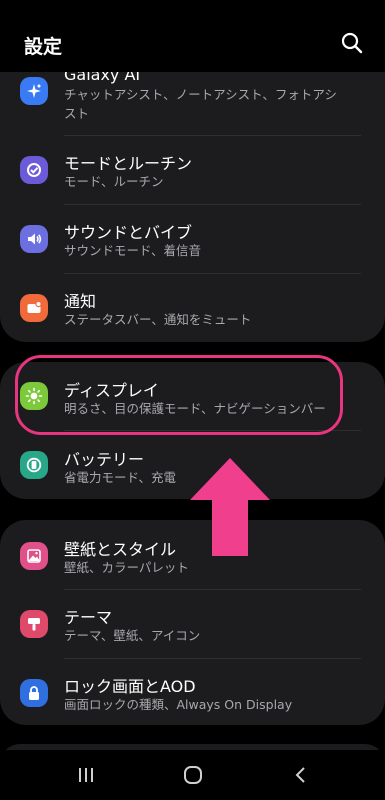  I want to click on item-subtitle: テーマ、壁紙、アイコン, so click(132, 635).